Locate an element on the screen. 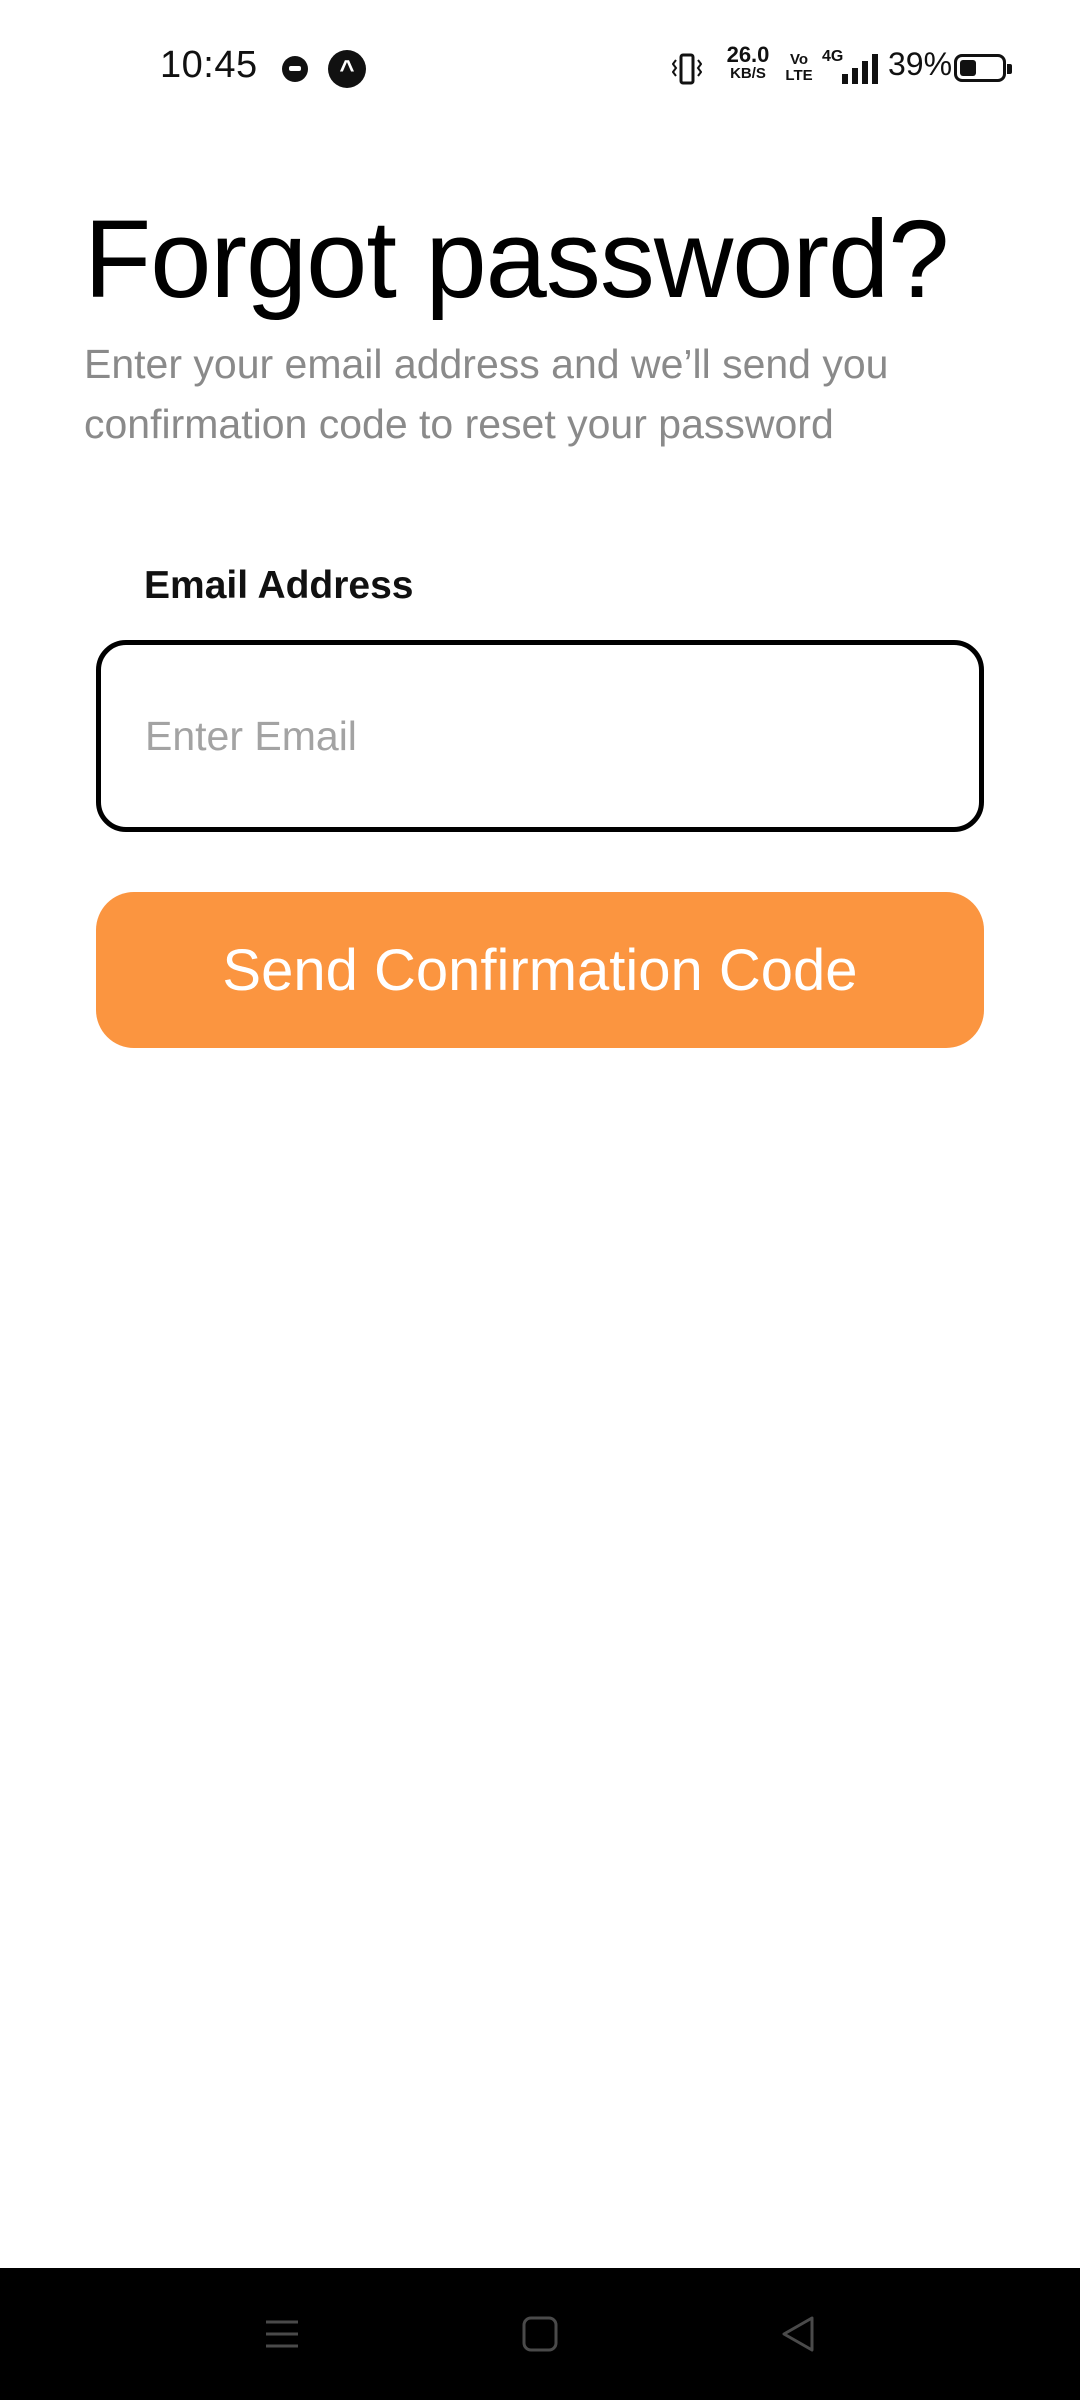 The image size is (1080, 2400). menu-icon is located at coordinates (282, 2334).